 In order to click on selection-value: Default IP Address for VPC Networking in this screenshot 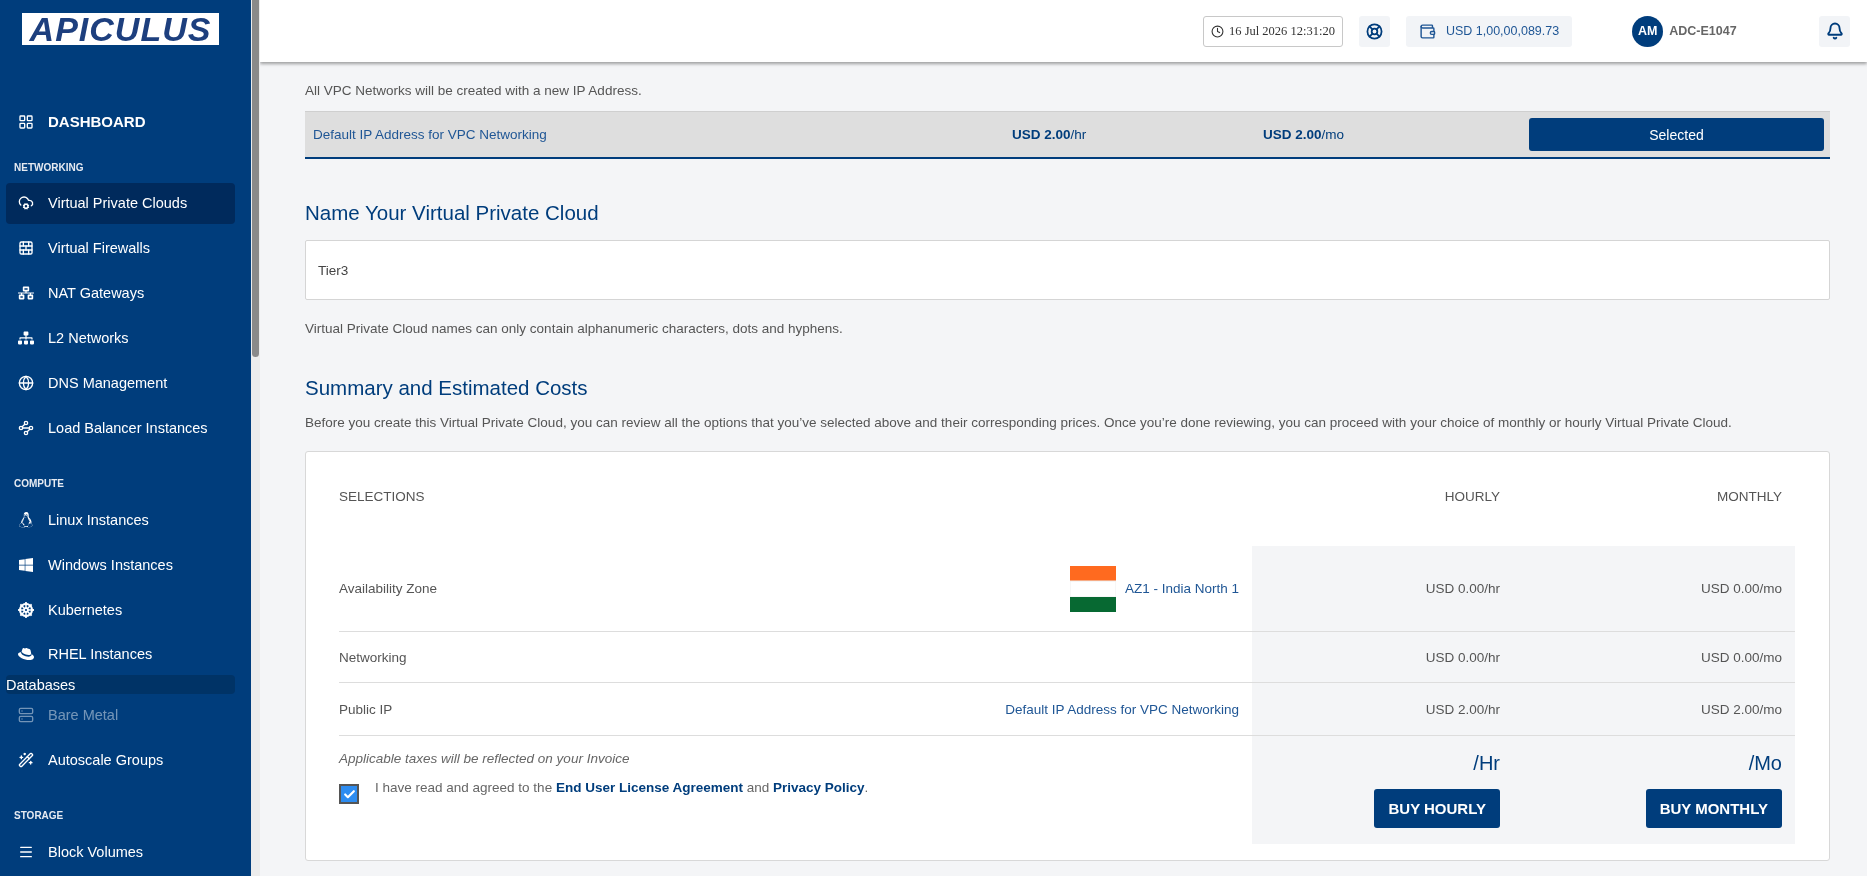, I will do `click(1122, 709)`.